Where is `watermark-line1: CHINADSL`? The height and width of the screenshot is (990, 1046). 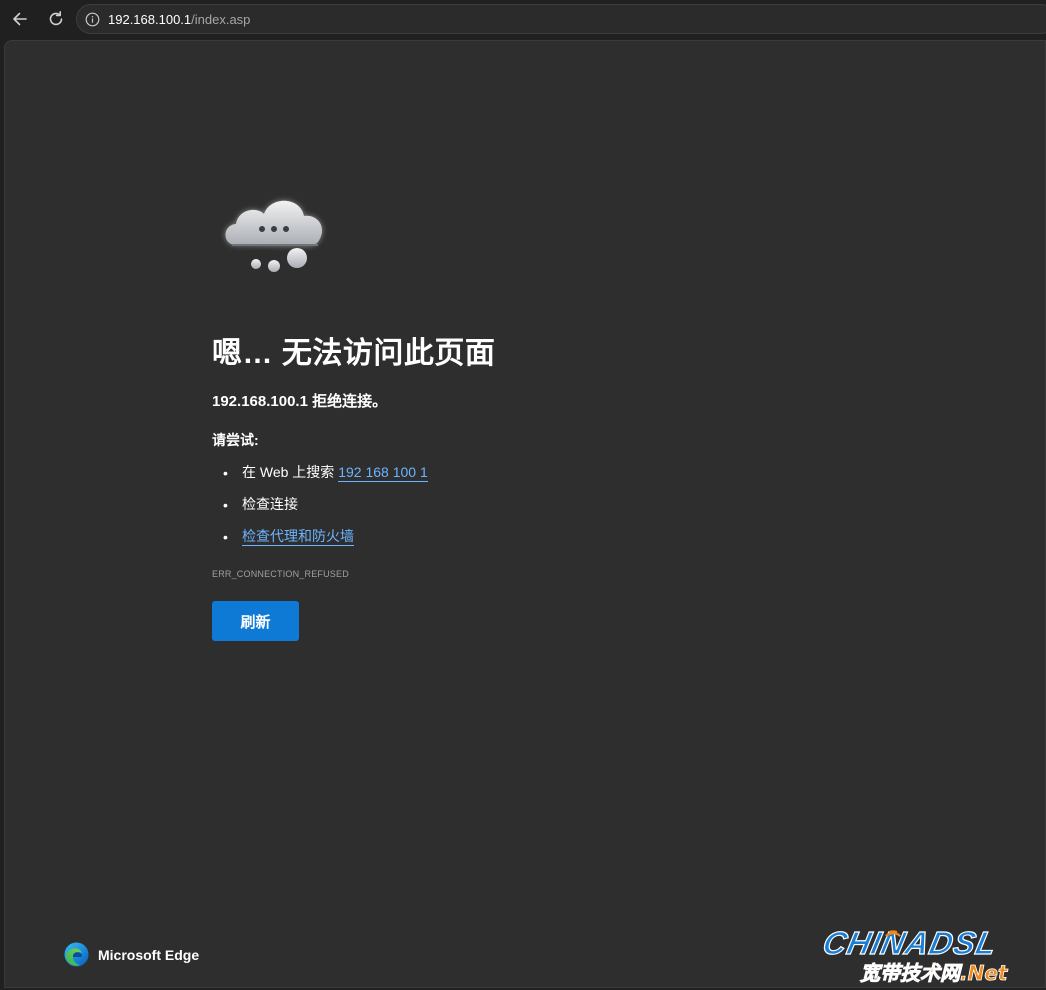
watermark-line1: CHINADSL is located at coordinates (910, 943).